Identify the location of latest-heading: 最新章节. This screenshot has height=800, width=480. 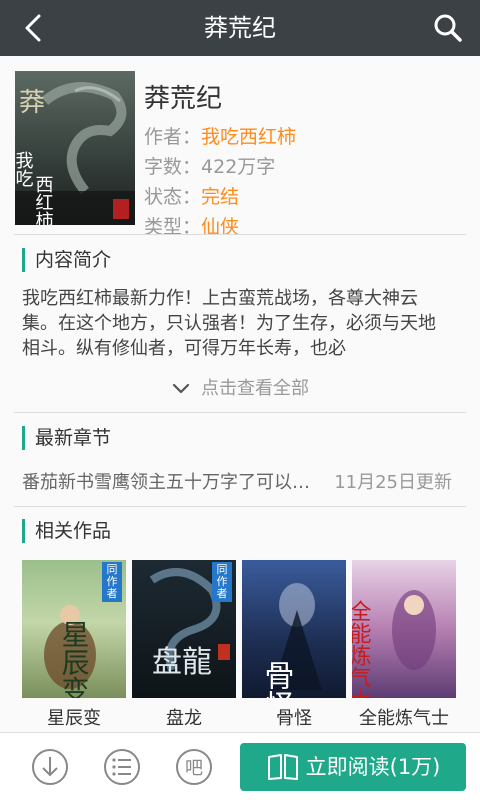
(66, 438).